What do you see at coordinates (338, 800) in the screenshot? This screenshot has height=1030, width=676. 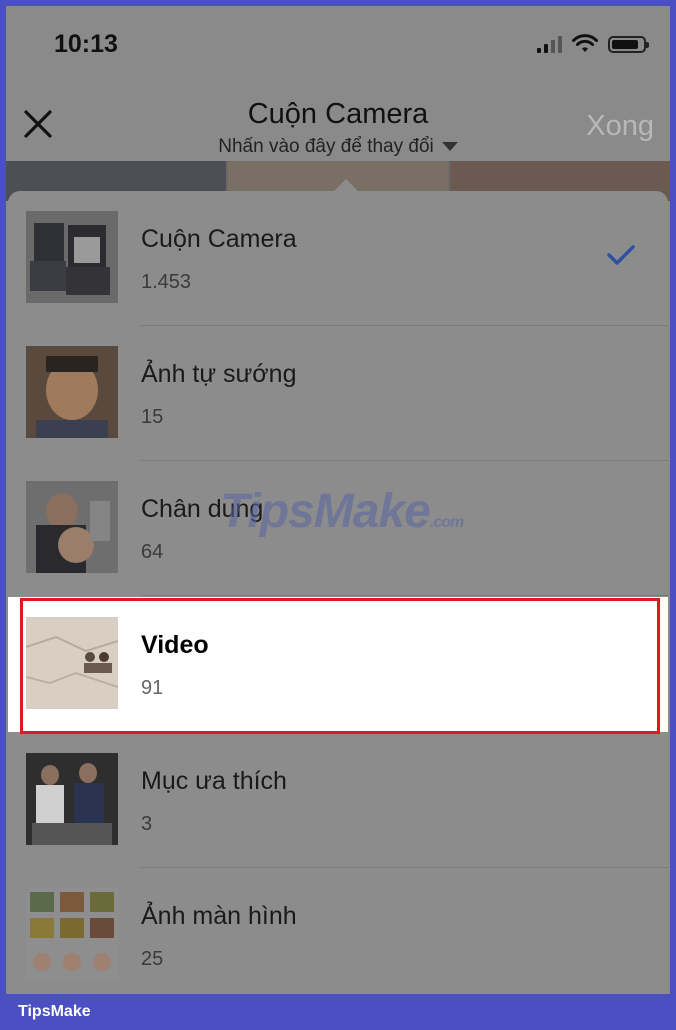 I see `album-item-favorites: Mục ưa thích 3` at bounding box center [338, 800].